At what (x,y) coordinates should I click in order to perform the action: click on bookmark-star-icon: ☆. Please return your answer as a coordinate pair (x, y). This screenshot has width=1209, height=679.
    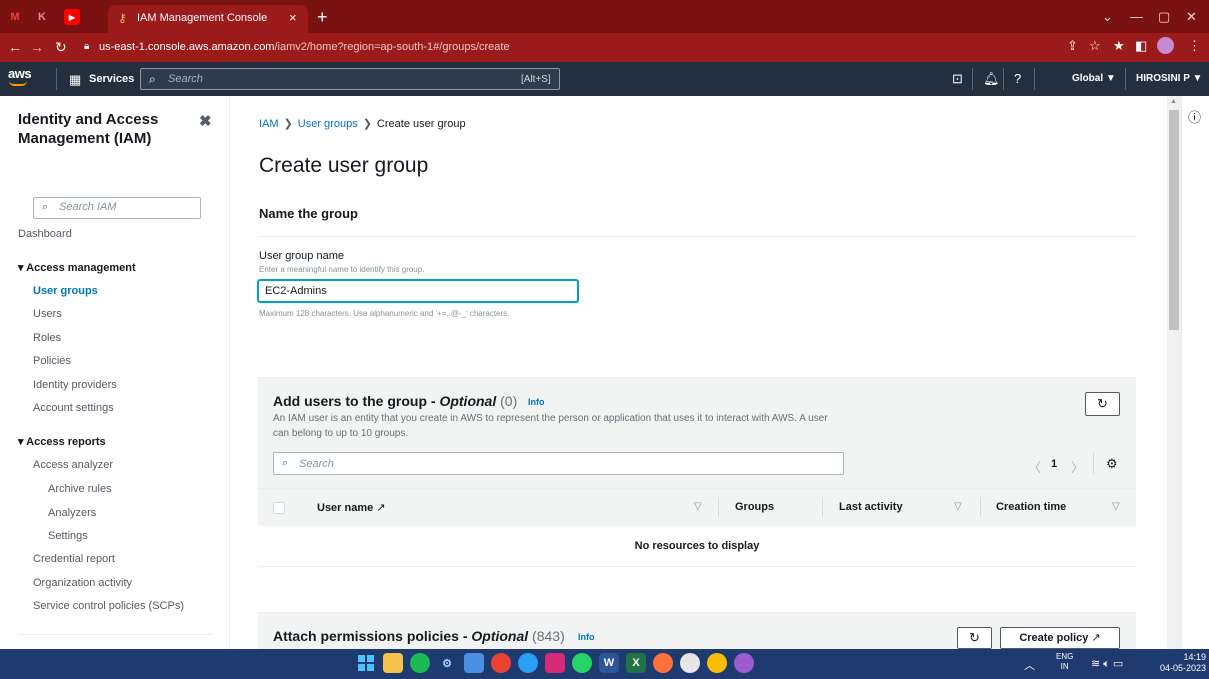
    Looking at the image, I should click on (1095, 46).